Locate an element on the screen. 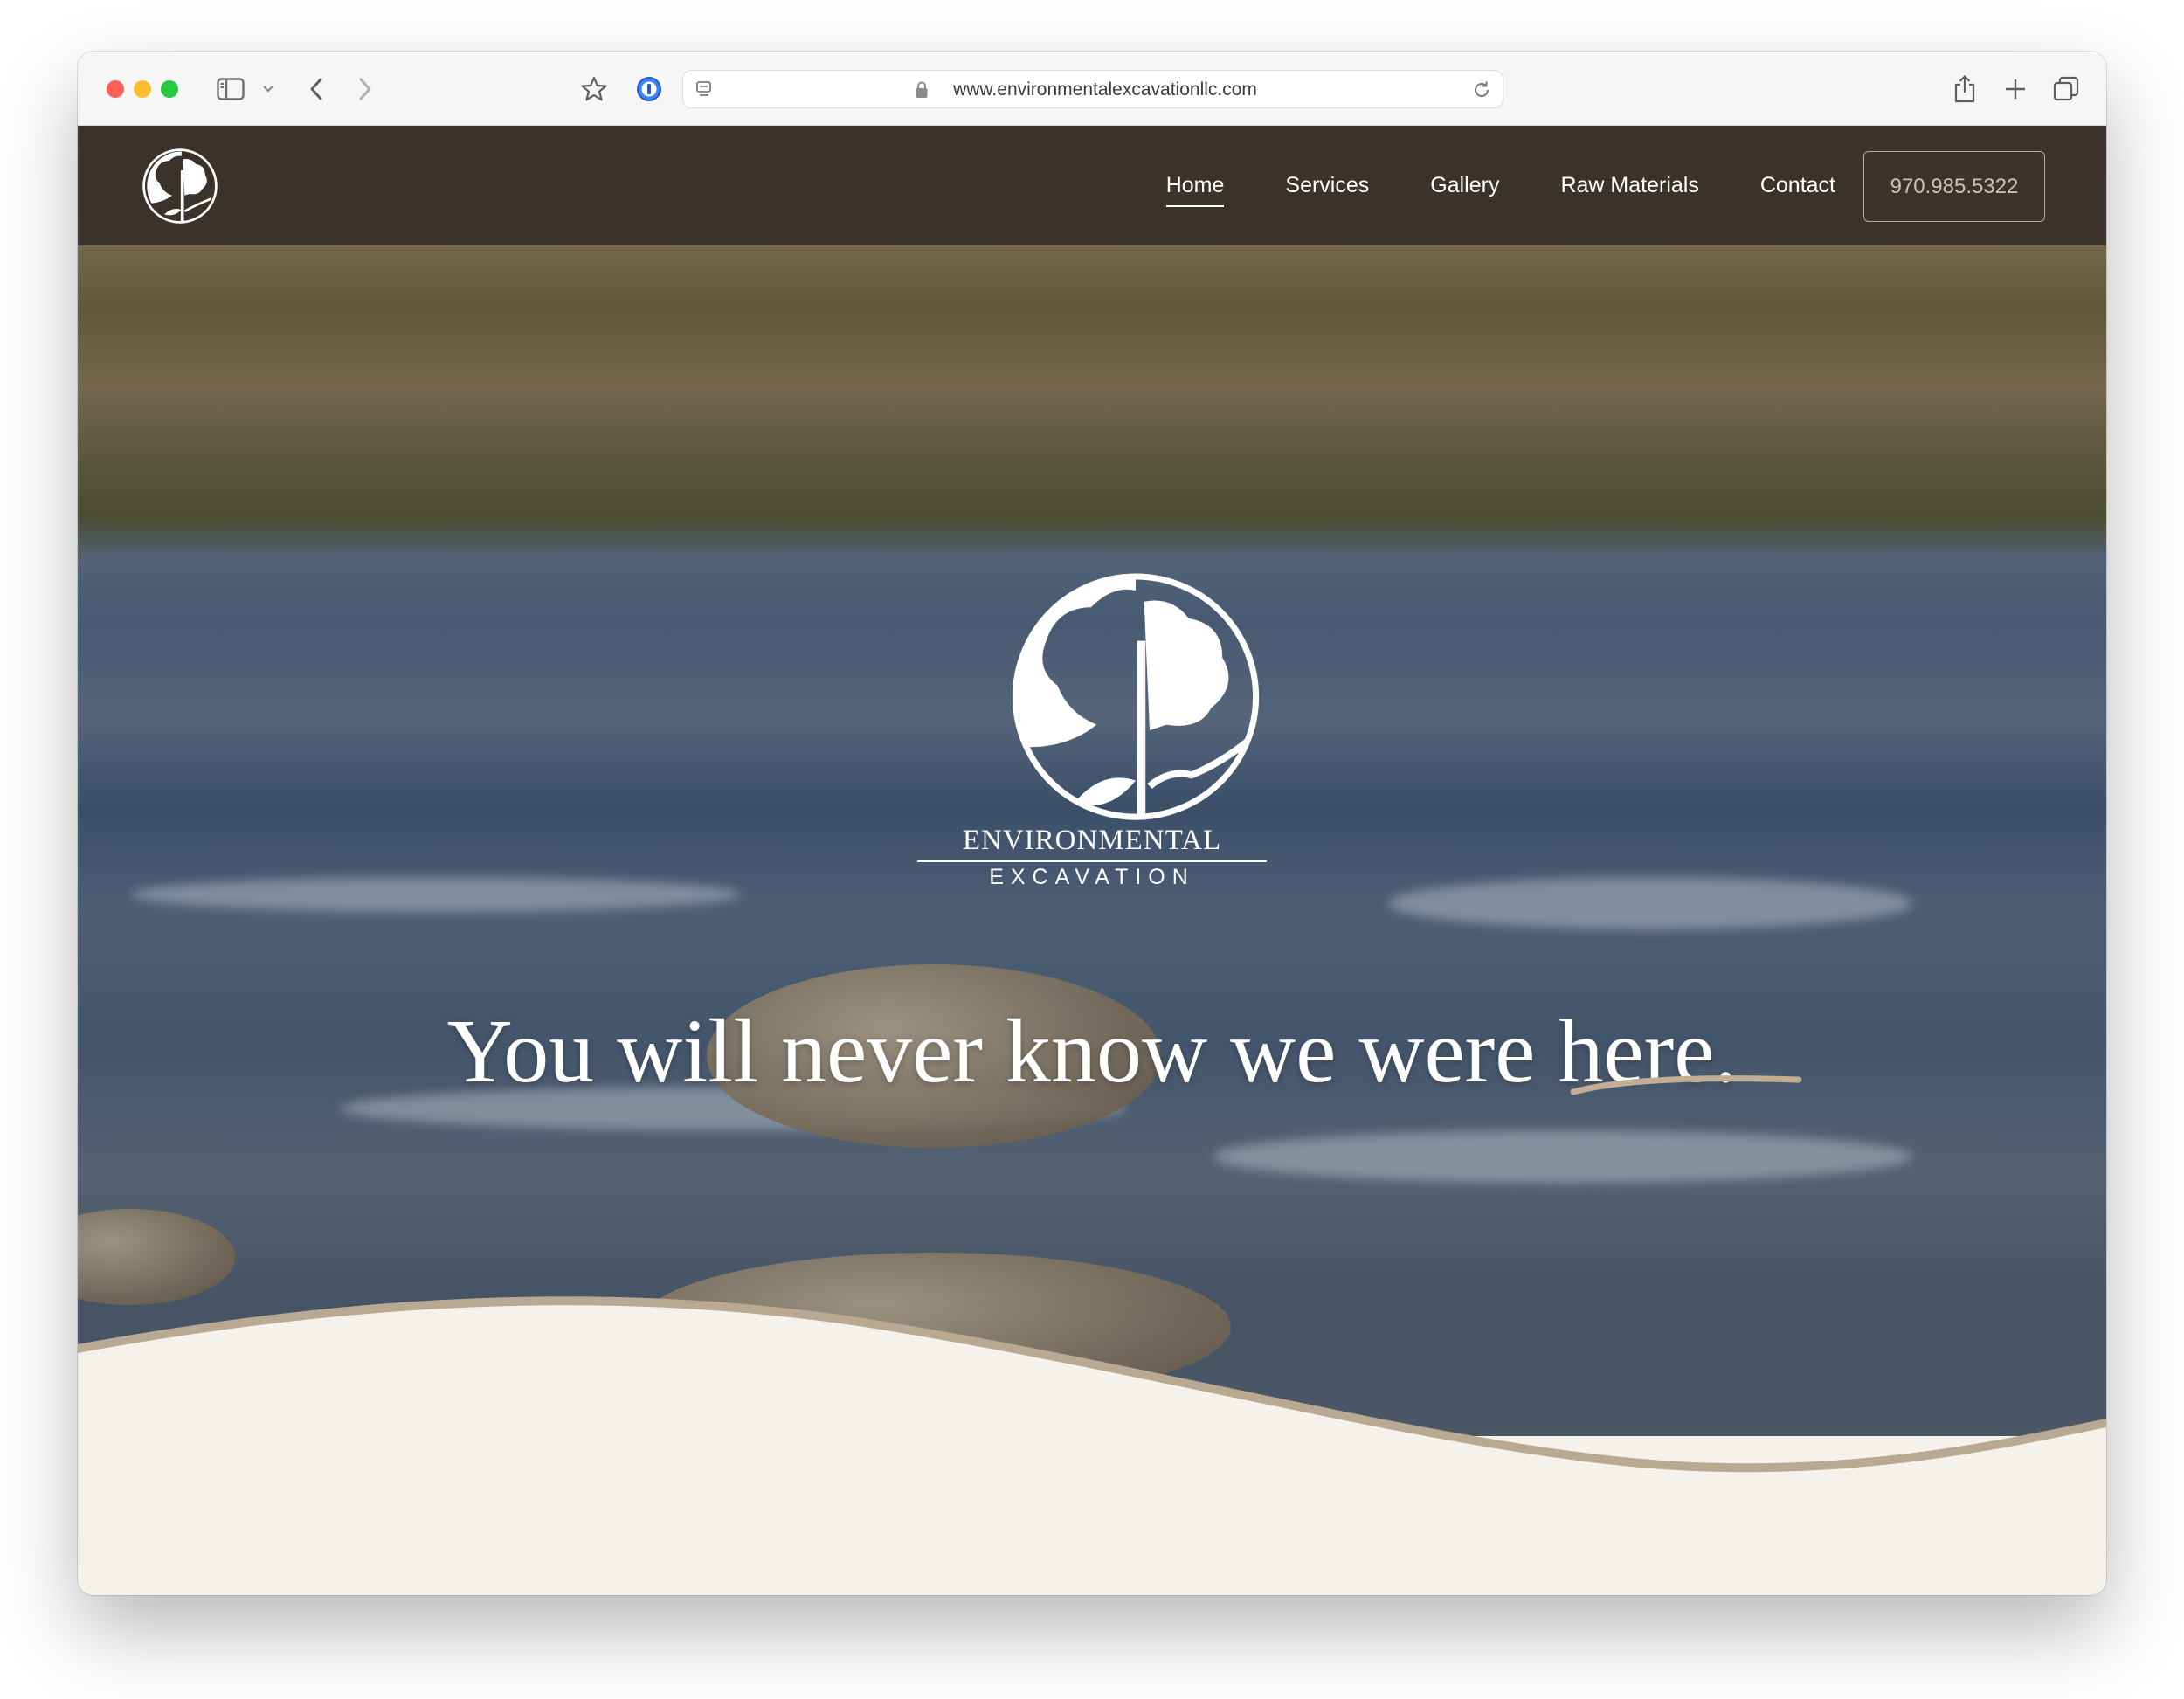 The width and height of the screenshot is (2184, 1699). hero-logo is located at coordinates (1135, 702).